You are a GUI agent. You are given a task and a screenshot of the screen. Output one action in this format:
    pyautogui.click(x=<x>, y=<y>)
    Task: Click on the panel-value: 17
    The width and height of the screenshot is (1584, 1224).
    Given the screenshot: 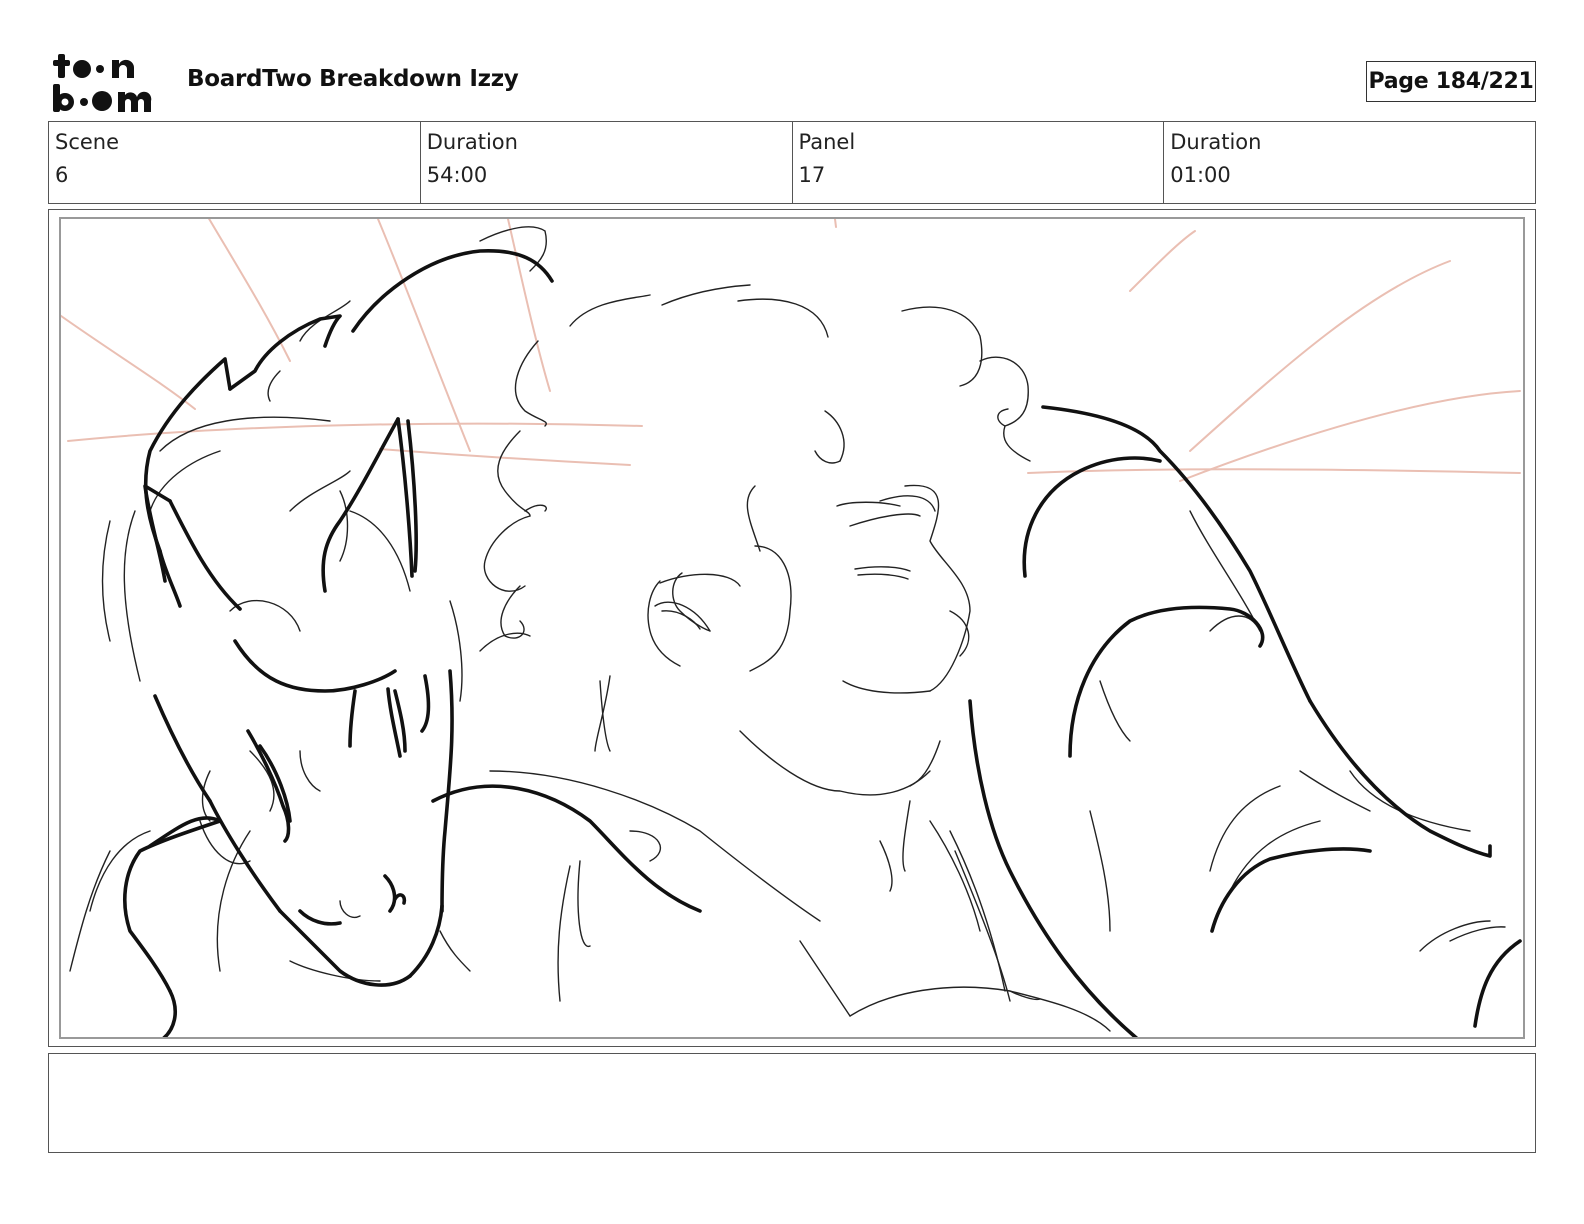 What is the action you would take?
    pyautogui.click(x=812, y=175)
    